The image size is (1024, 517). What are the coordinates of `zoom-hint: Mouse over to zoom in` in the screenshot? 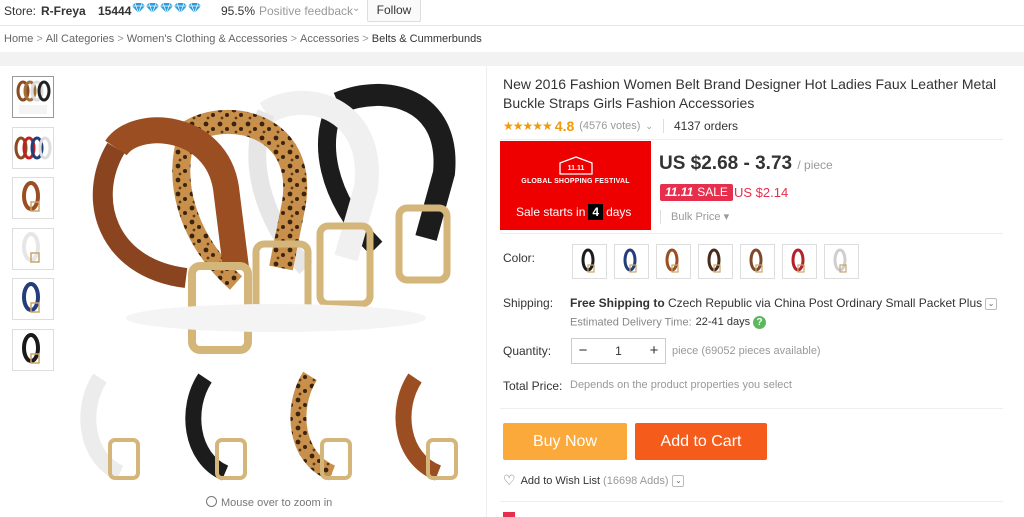 It's located at (269, 502).